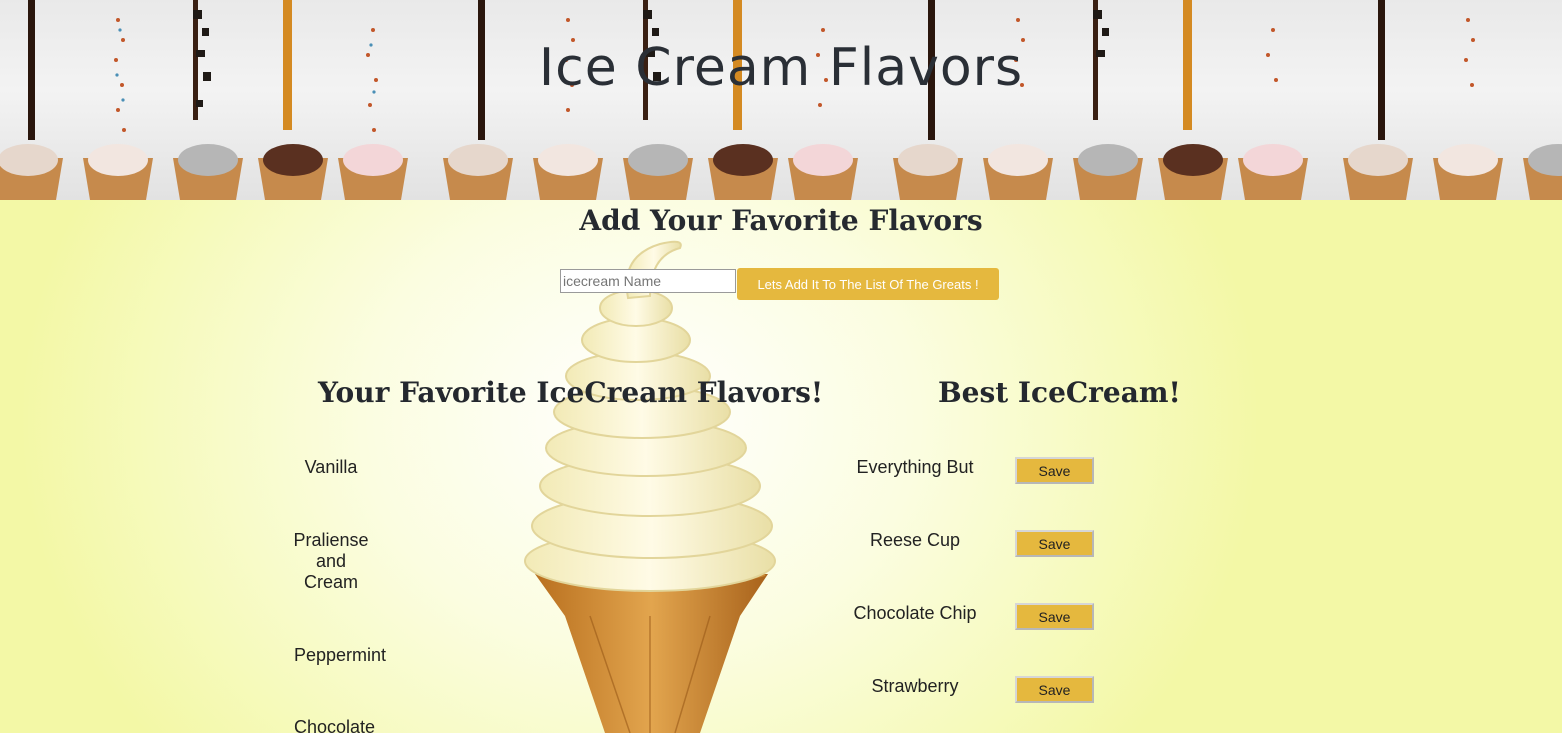  Describe the element at coordinates (650, 486) in the screenshot. I see `soft-serve-cone-image` at that location.